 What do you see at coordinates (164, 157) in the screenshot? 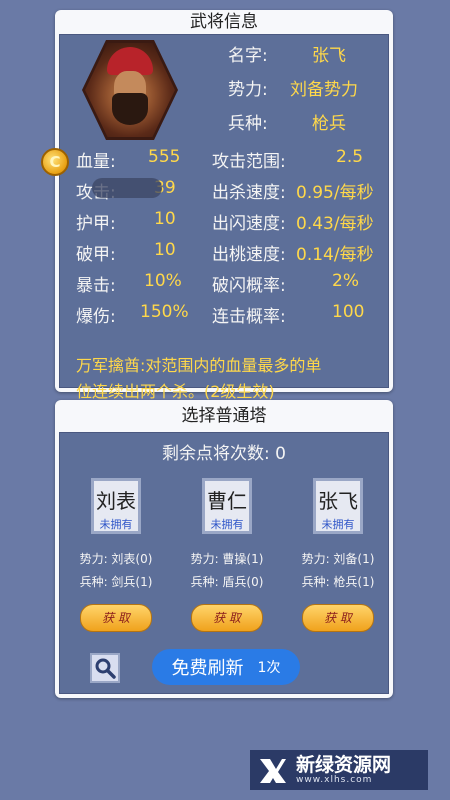
I see `stat-value-hp: 555` at bounding box center [164, 157].